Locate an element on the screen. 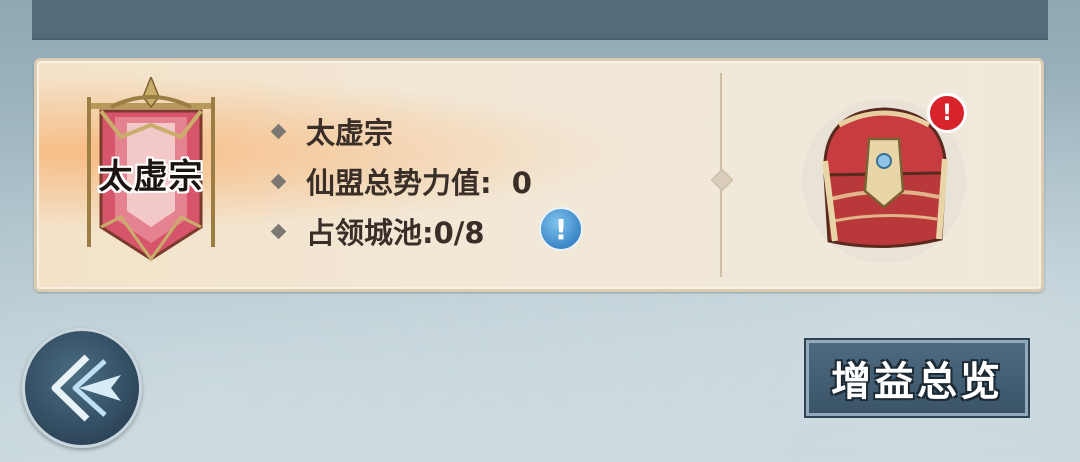 The width and height of the screenshot is (1080, 462). info-row-sect-name: 太虚宗 is located at coordinates (331, 131).